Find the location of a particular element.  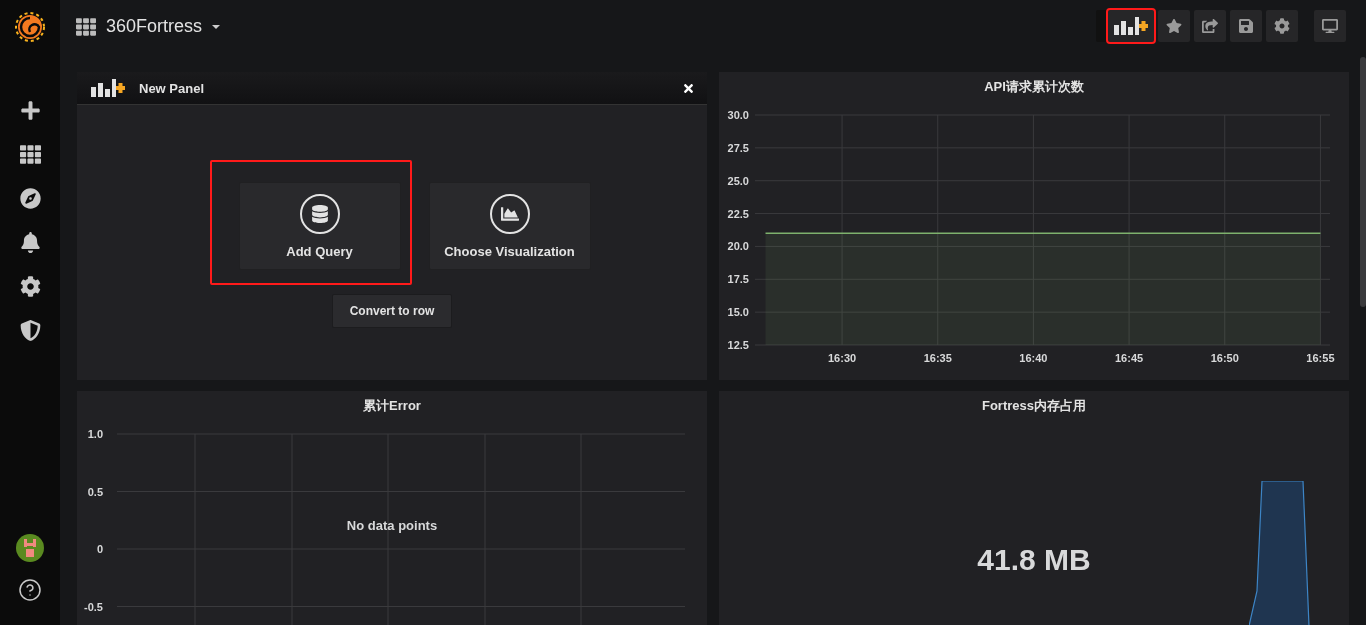

axis-label: 16:45 is located at coordinates (1129, 358).